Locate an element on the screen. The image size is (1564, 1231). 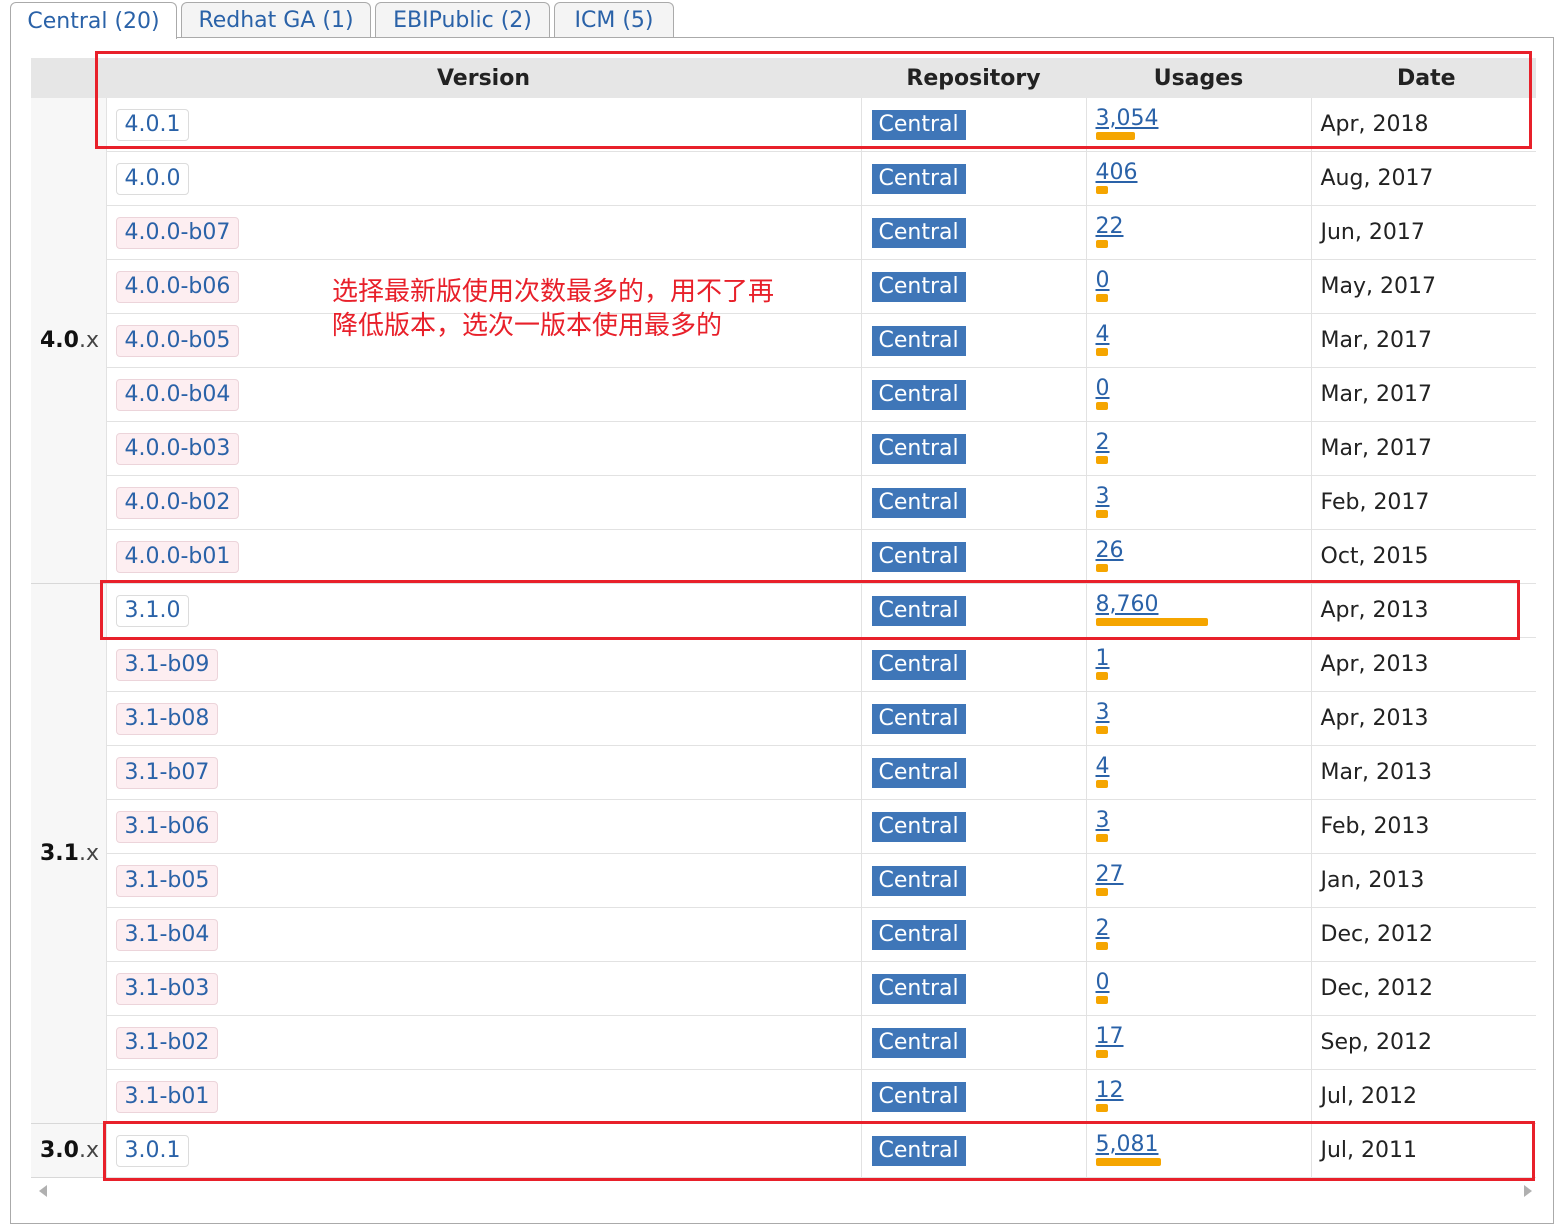
usages-link: 17 is located at coordinates (1110, 1037).